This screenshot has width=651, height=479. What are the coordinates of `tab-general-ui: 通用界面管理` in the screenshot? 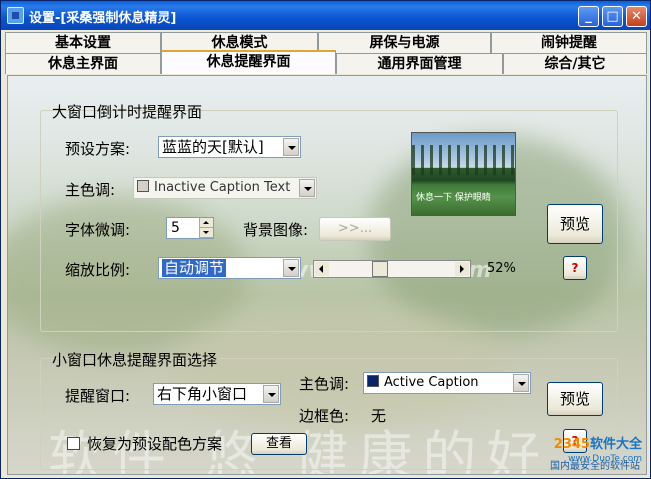 It's located at (419, 63).